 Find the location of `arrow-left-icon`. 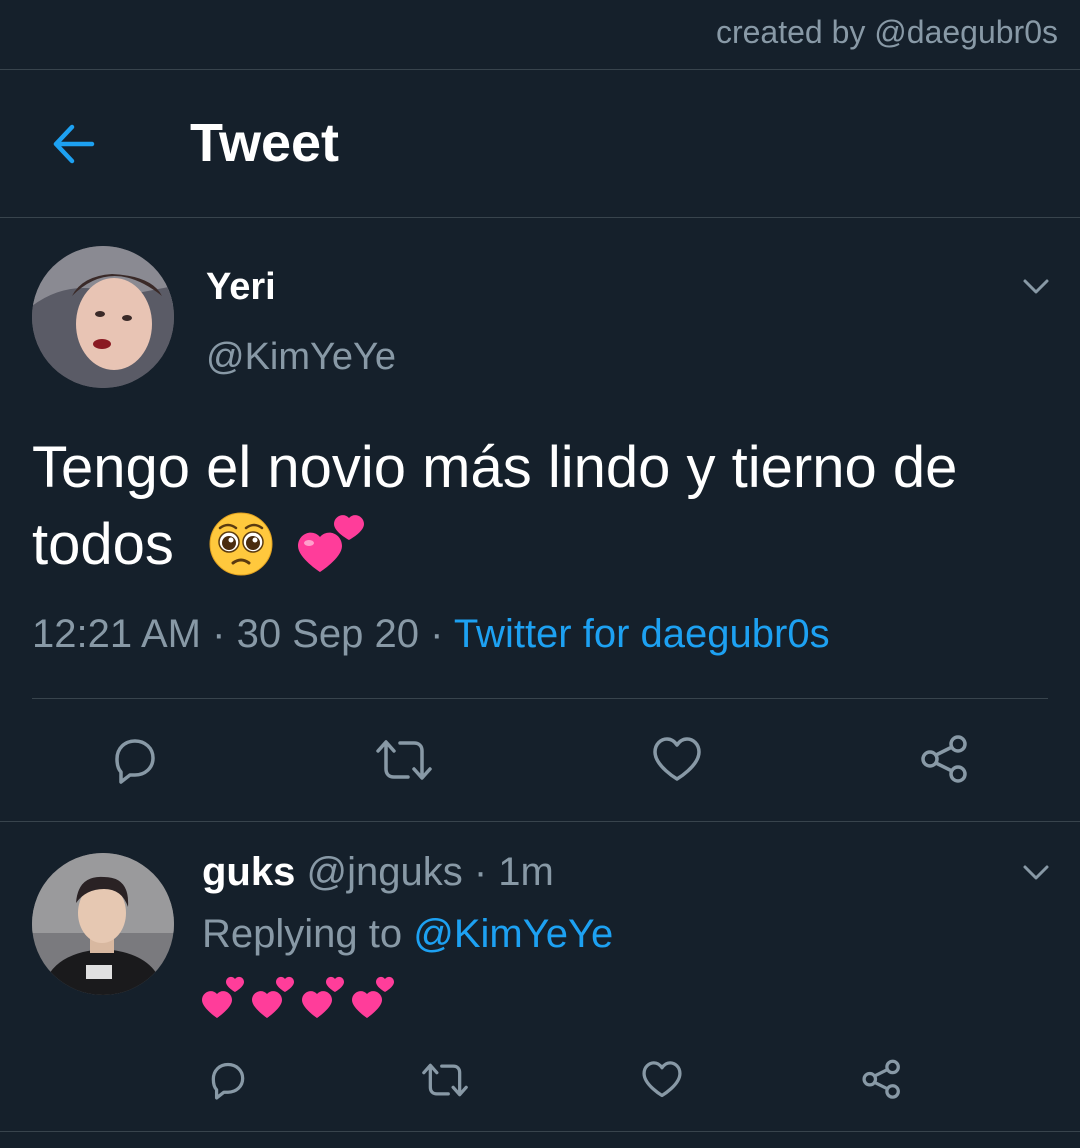

arrow-left-icon is located at coordinates (74, 144).